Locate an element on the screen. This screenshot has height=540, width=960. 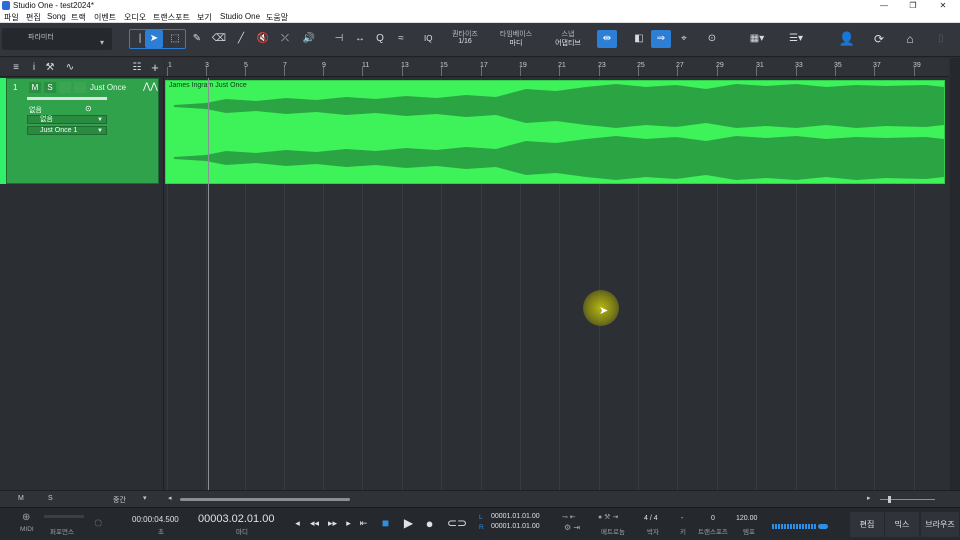
menu-edit: 편집 is located at coordinates (33, 17).